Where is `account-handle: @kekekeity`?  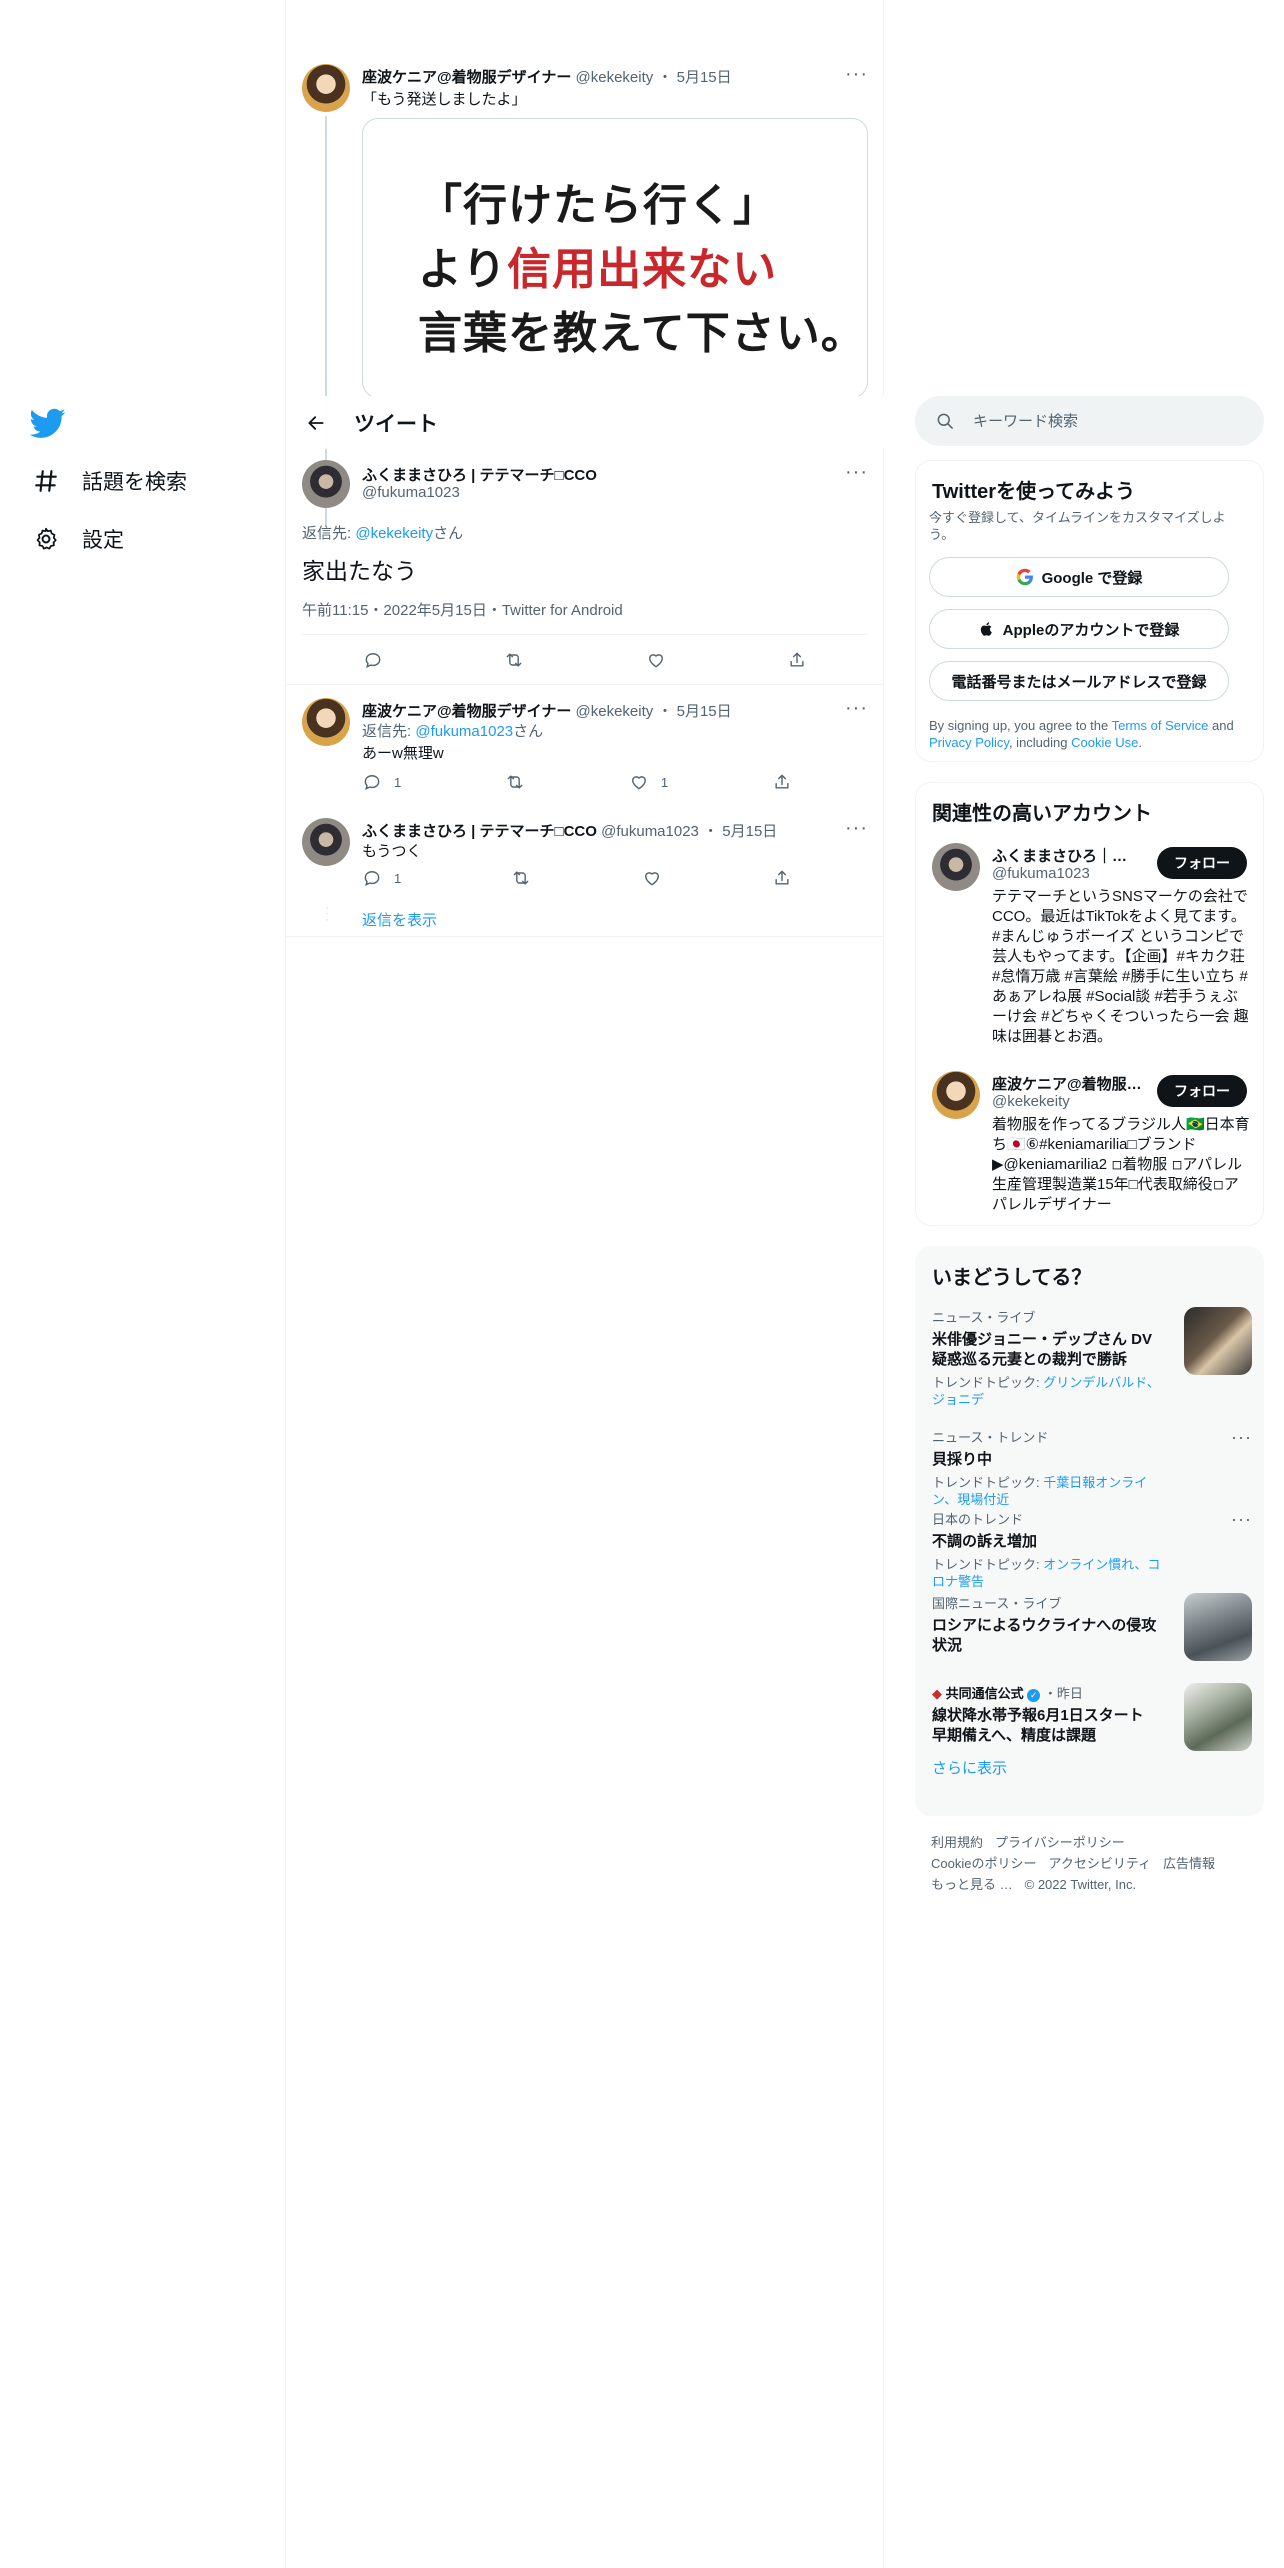 account-handle: @kekekeity is located at coordinates (1031, 1101).